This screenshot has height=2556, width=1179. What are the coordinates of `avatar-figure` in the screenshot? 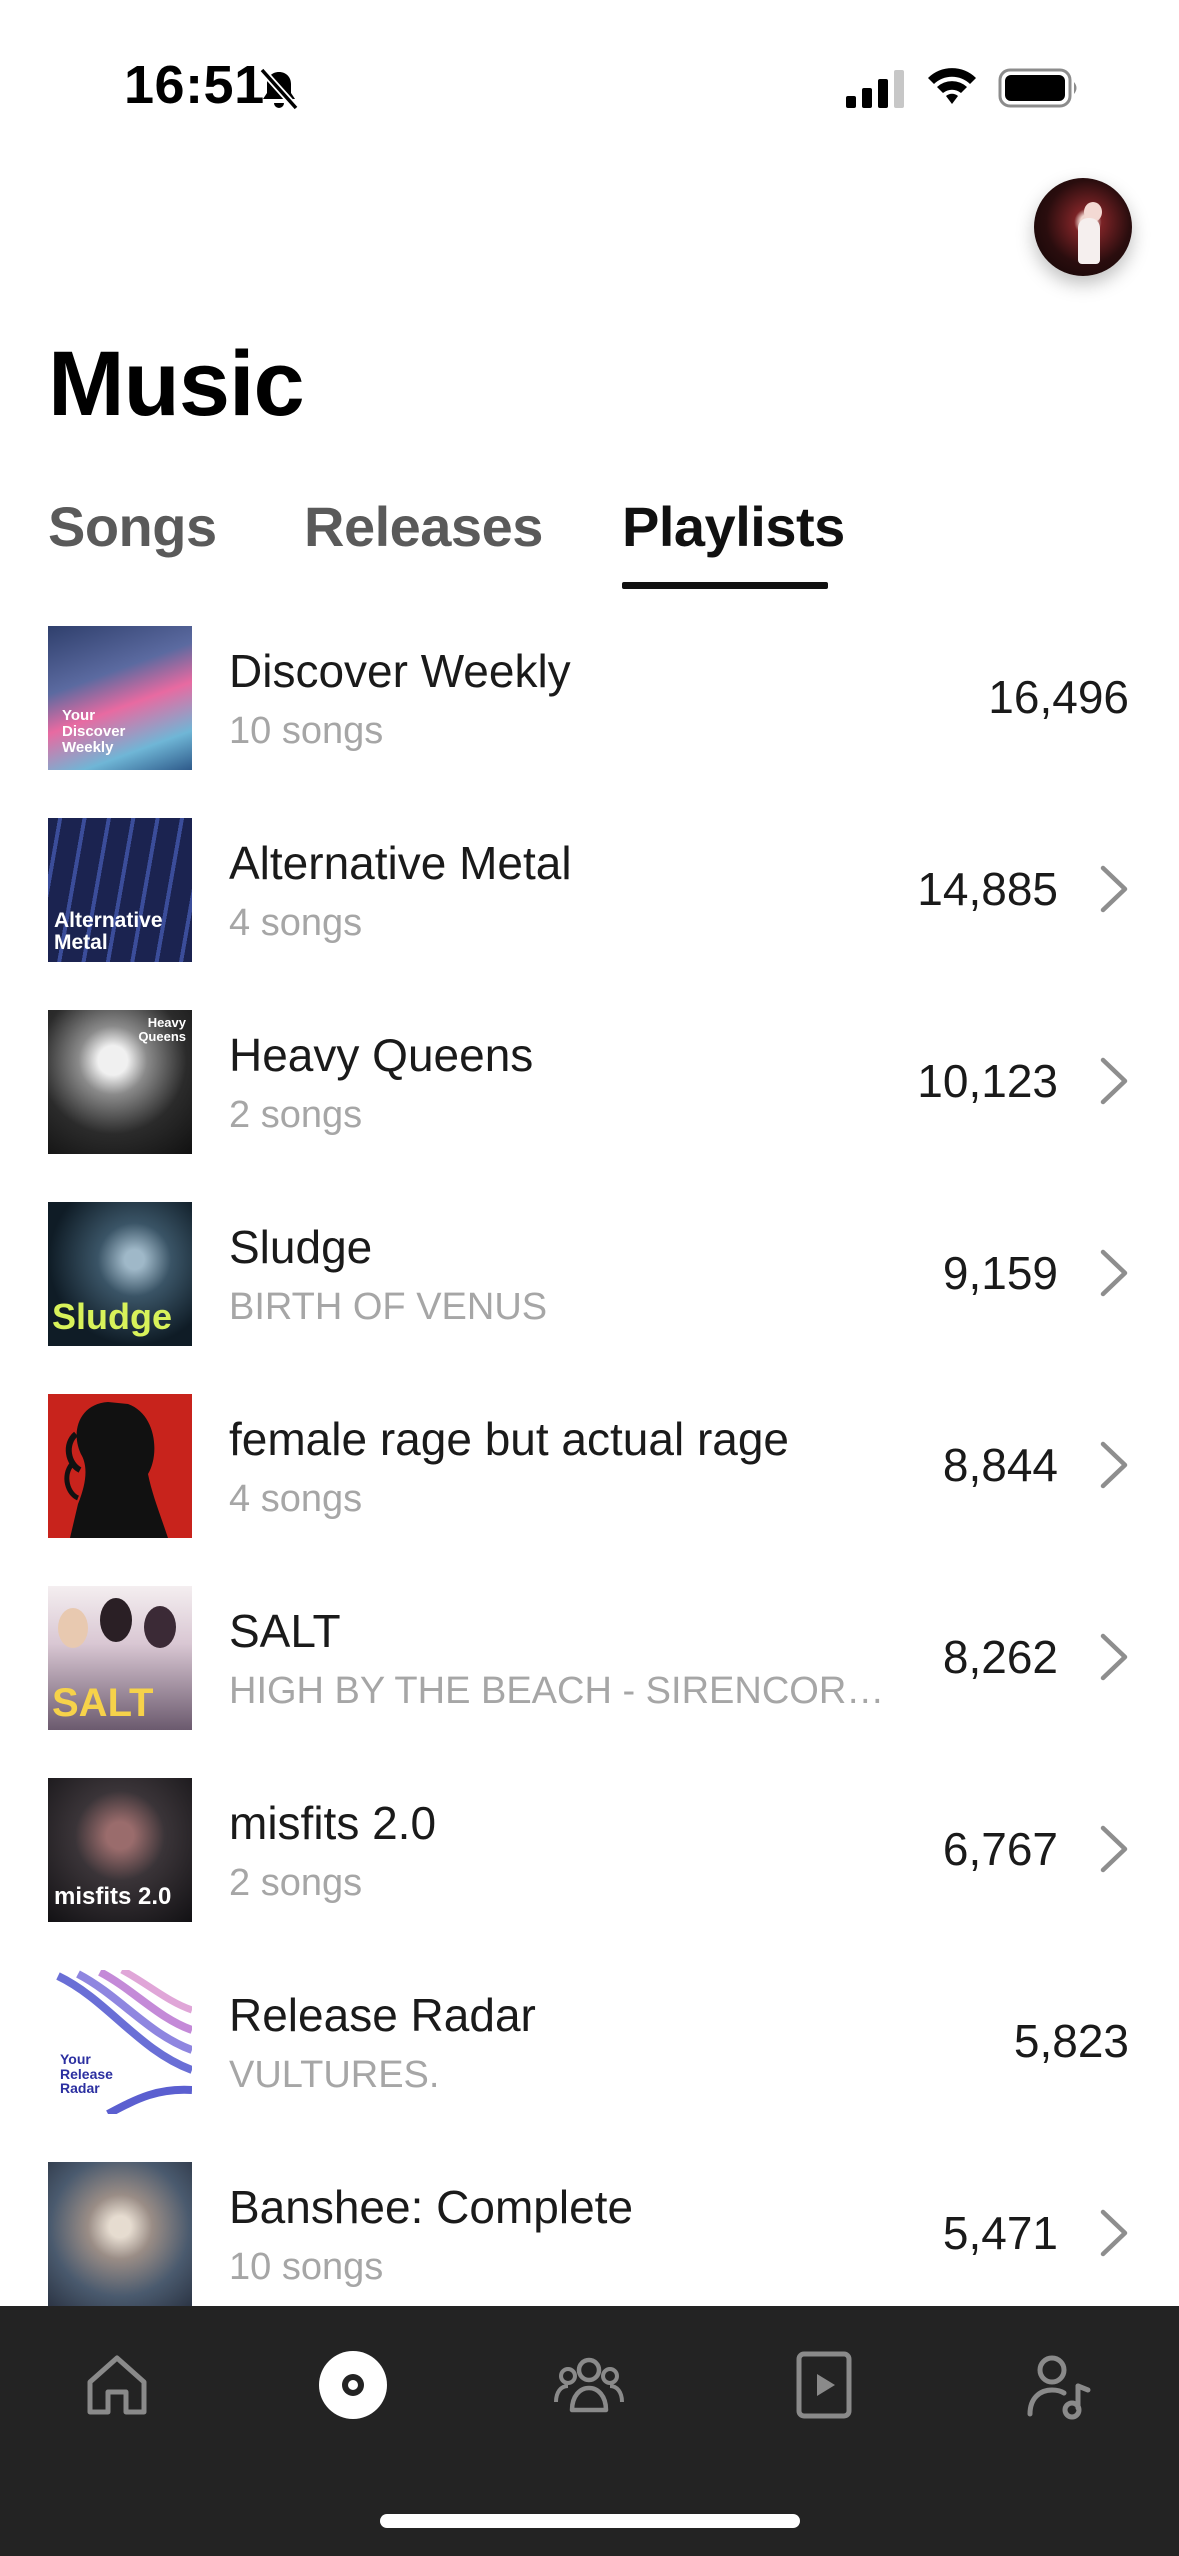 It's located at (1089, 241).